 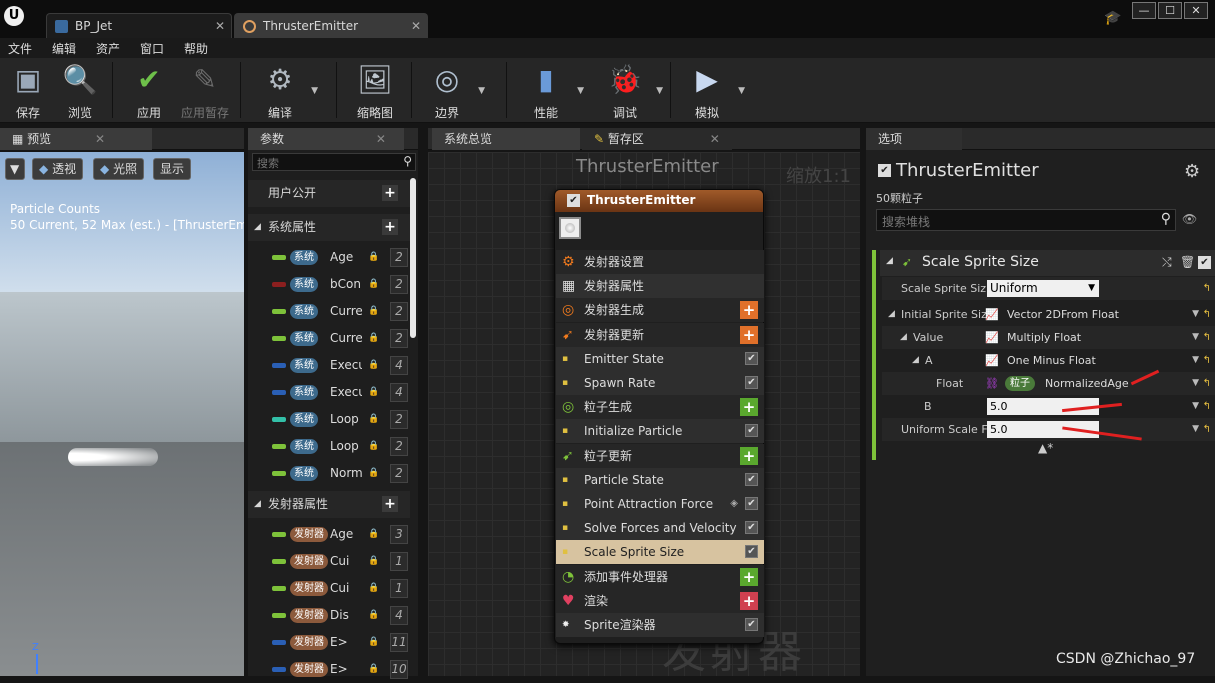 I want to click on maximize-button: ☐, so click(x=1170, y=10).